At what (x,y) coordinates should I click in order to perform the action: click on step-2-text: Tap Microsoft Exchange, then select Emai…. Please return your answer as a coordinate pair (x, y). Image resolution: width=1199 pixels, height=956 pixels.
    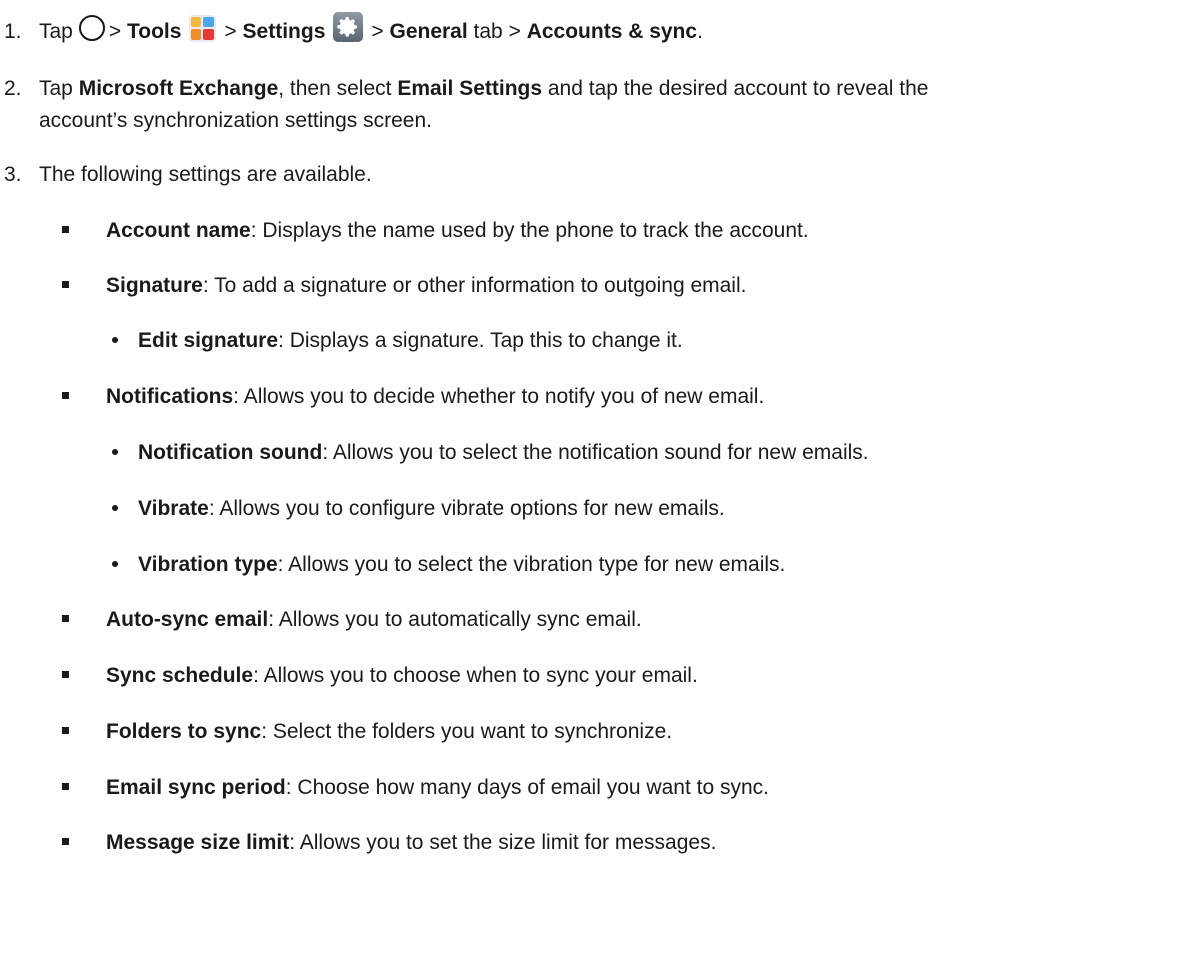
    Looking at the image, I should click on (484, 104).